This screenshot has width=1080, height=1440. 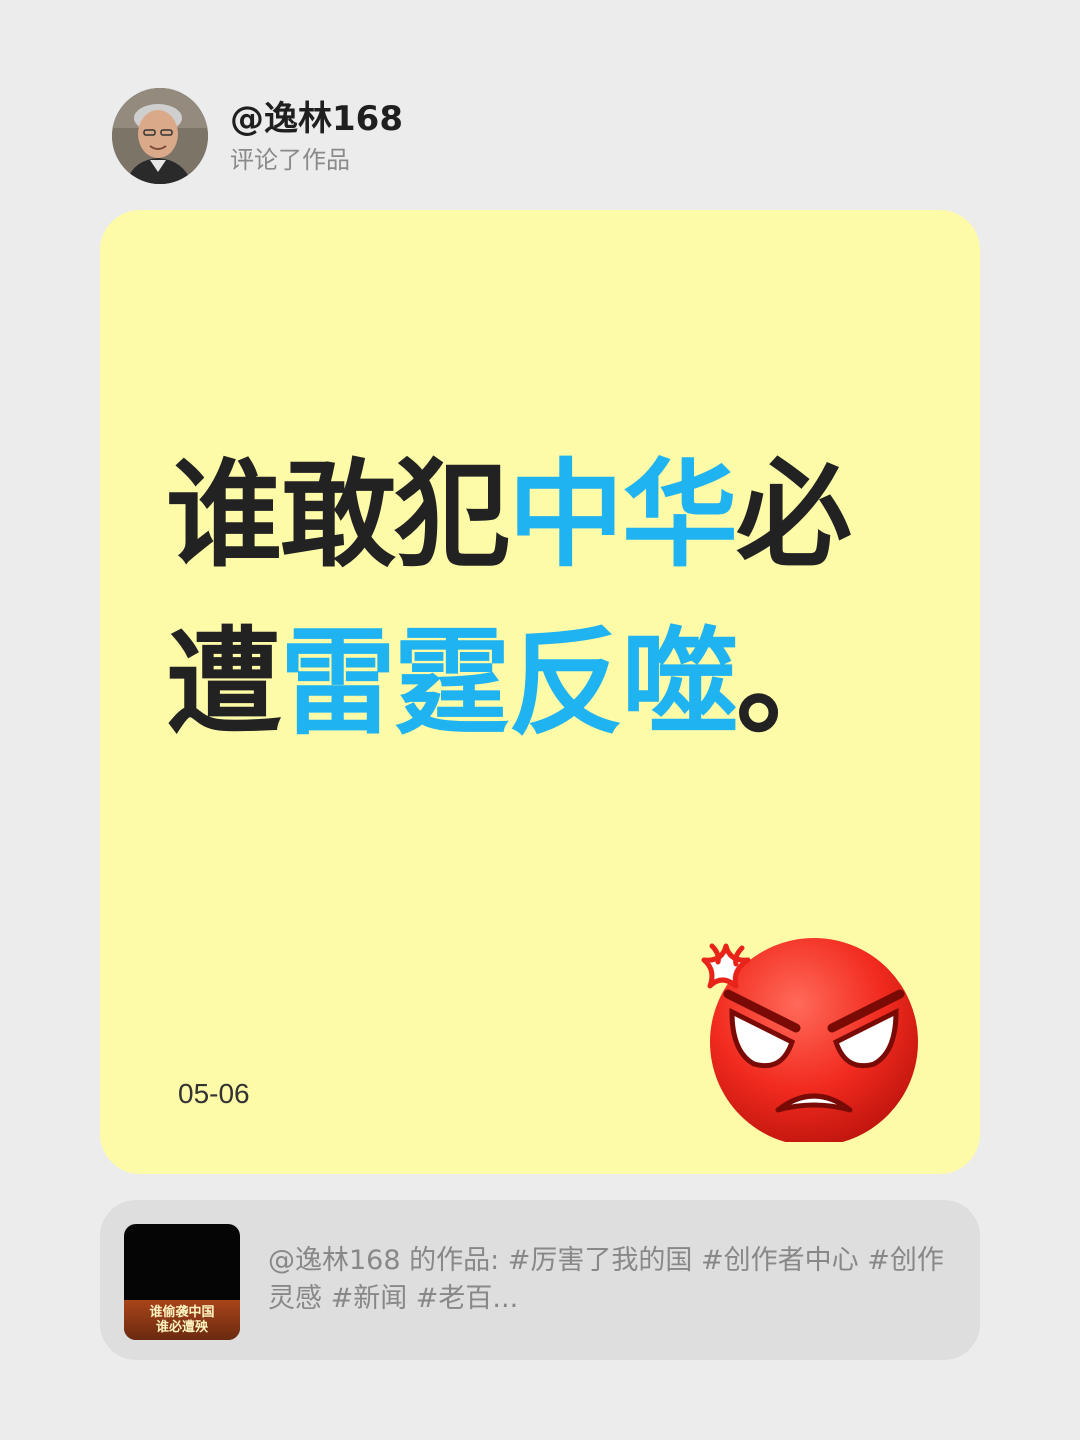 What do you see at coordinates (290, 160) in the screenshot?
I see `action-label: 评论了作品` at bounding box center [290, 160].